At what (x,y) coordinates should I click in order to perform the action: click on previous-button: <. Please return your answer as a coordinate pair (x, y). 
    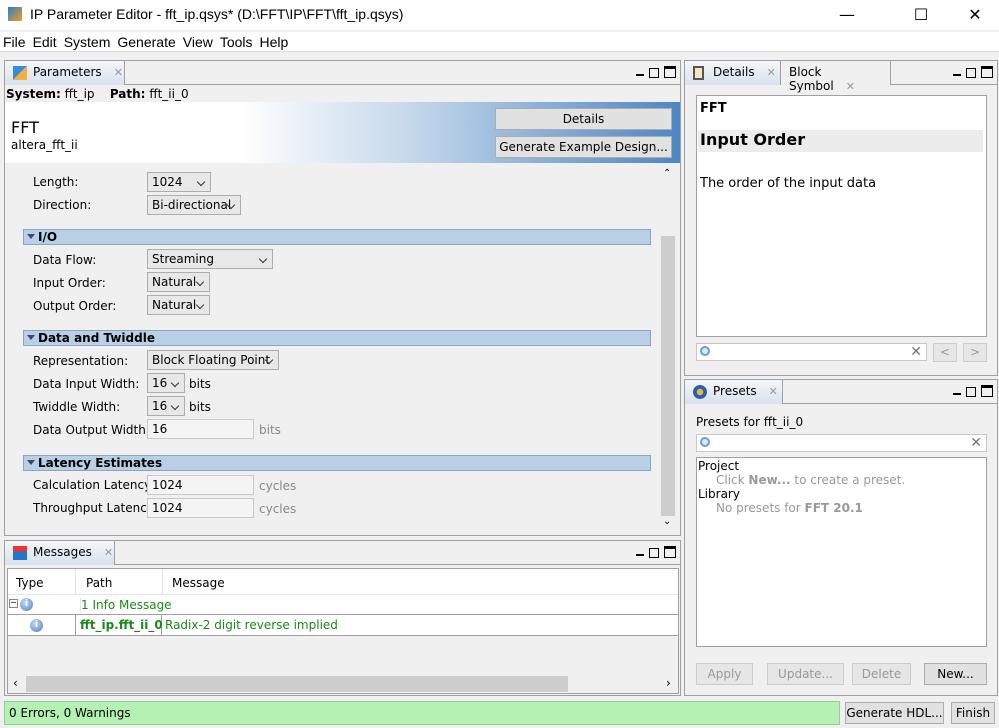
    Looking at the image, I should click on (945, 352).